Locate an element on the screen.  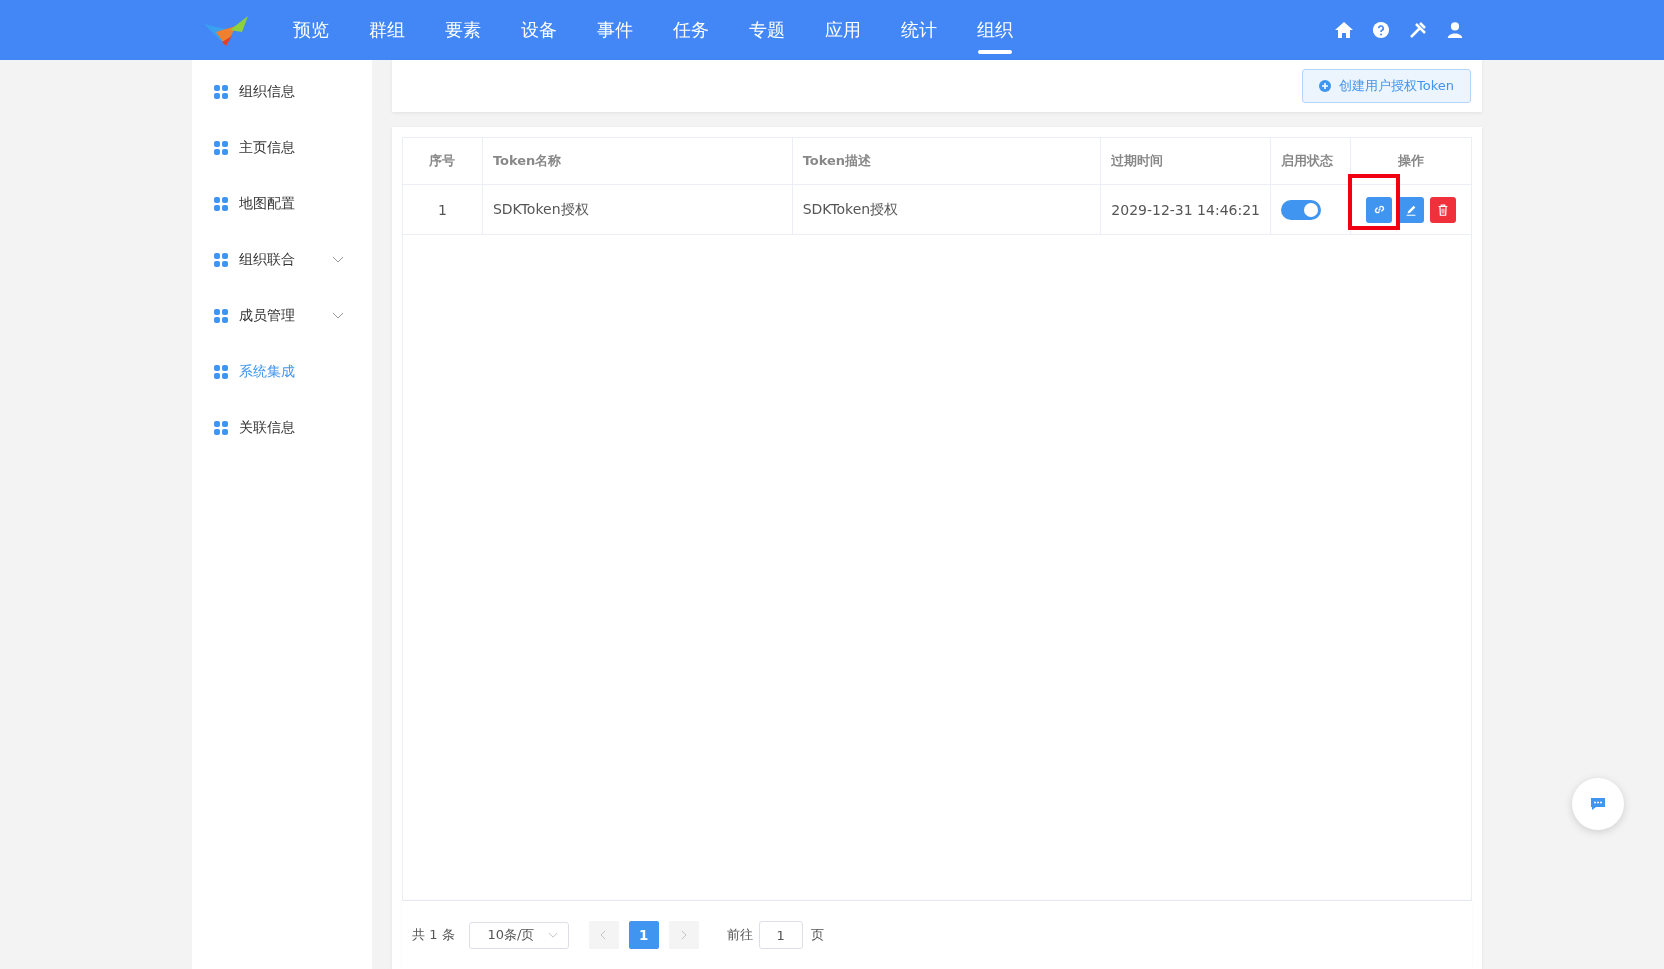
nav-tab: 要素 is located at coordinates (463, 30).